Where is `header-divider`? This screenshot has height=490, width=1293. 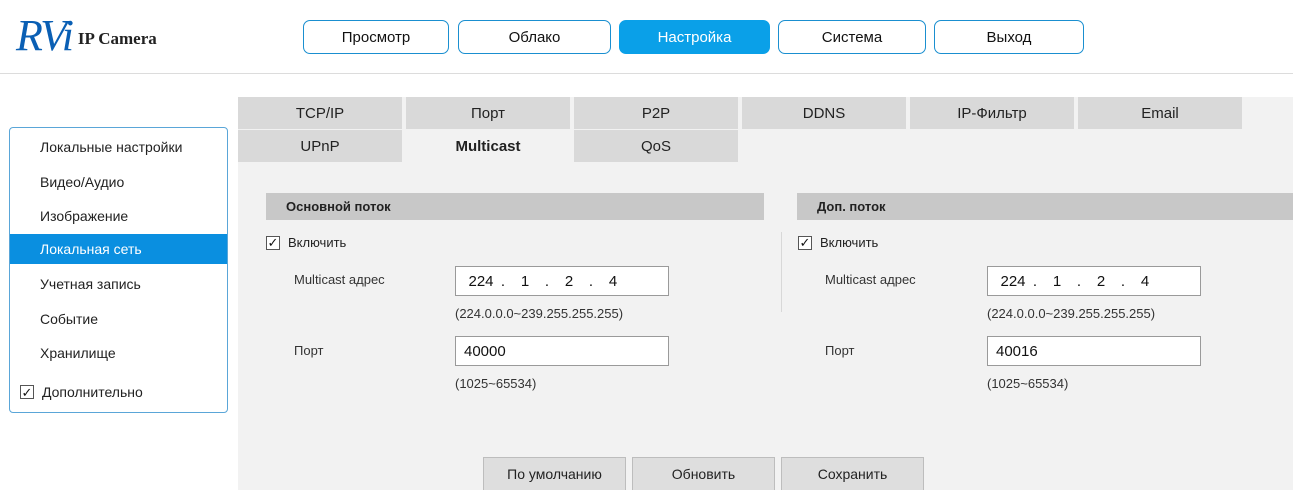 header-divider is located at coordinates (646, 73).